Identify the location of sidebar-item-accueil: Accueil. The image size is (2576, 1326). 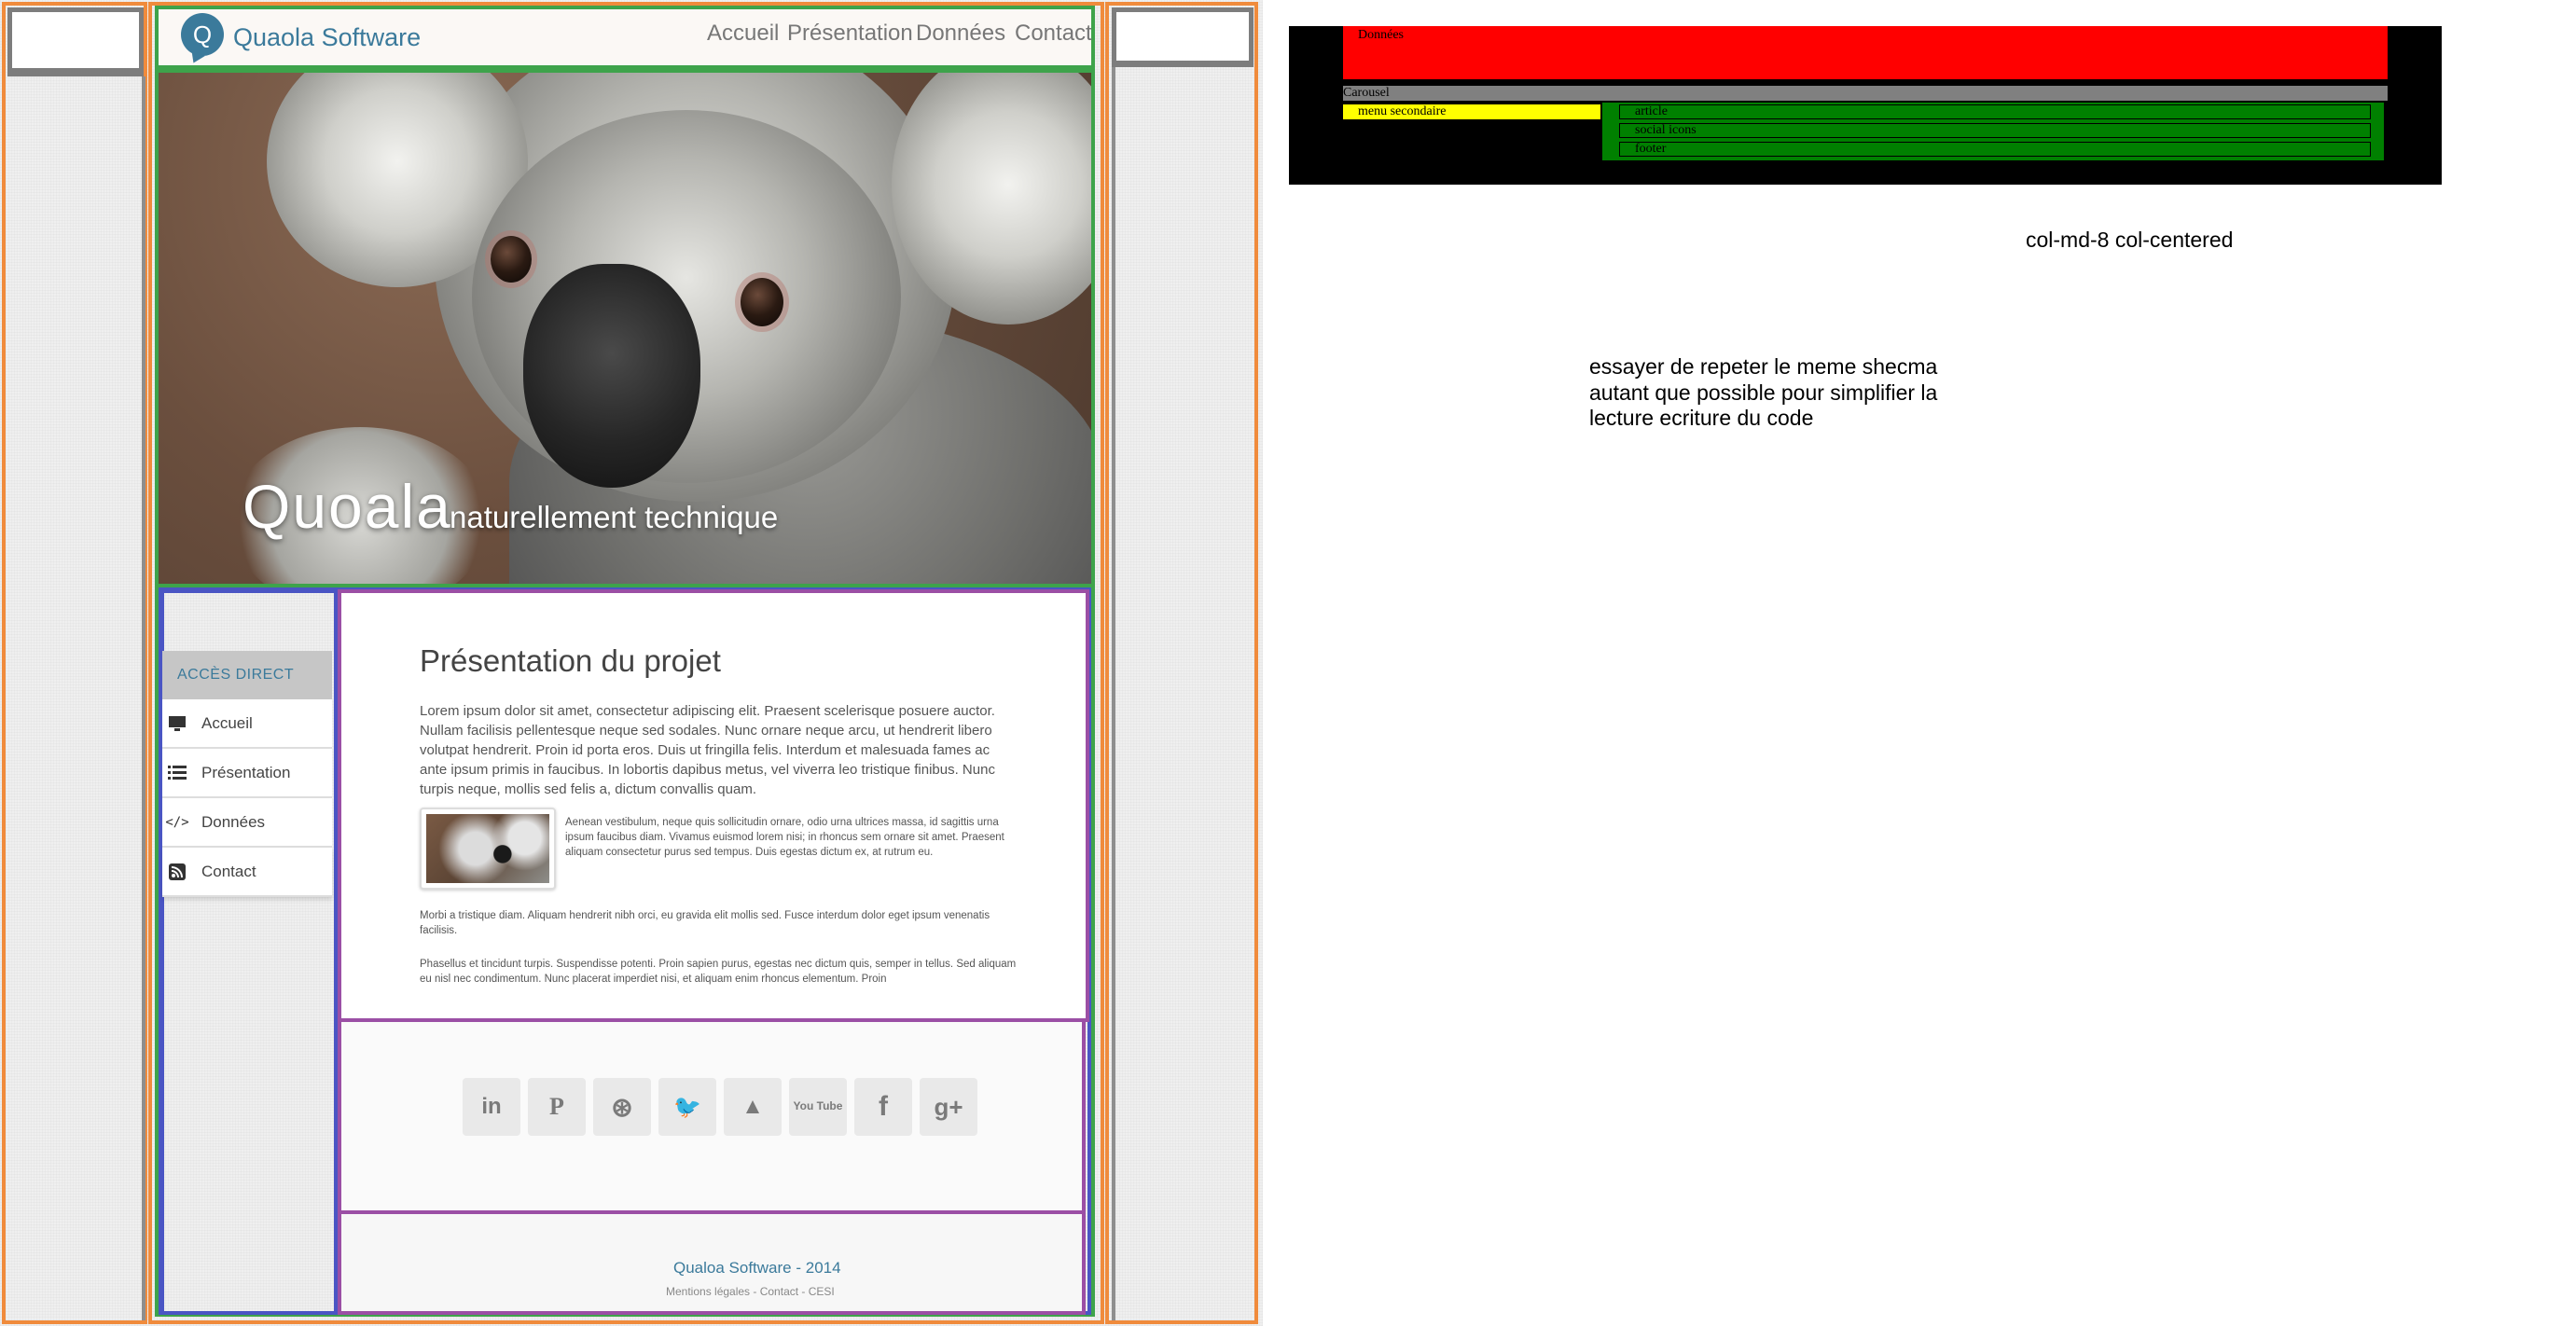
(247, 724).